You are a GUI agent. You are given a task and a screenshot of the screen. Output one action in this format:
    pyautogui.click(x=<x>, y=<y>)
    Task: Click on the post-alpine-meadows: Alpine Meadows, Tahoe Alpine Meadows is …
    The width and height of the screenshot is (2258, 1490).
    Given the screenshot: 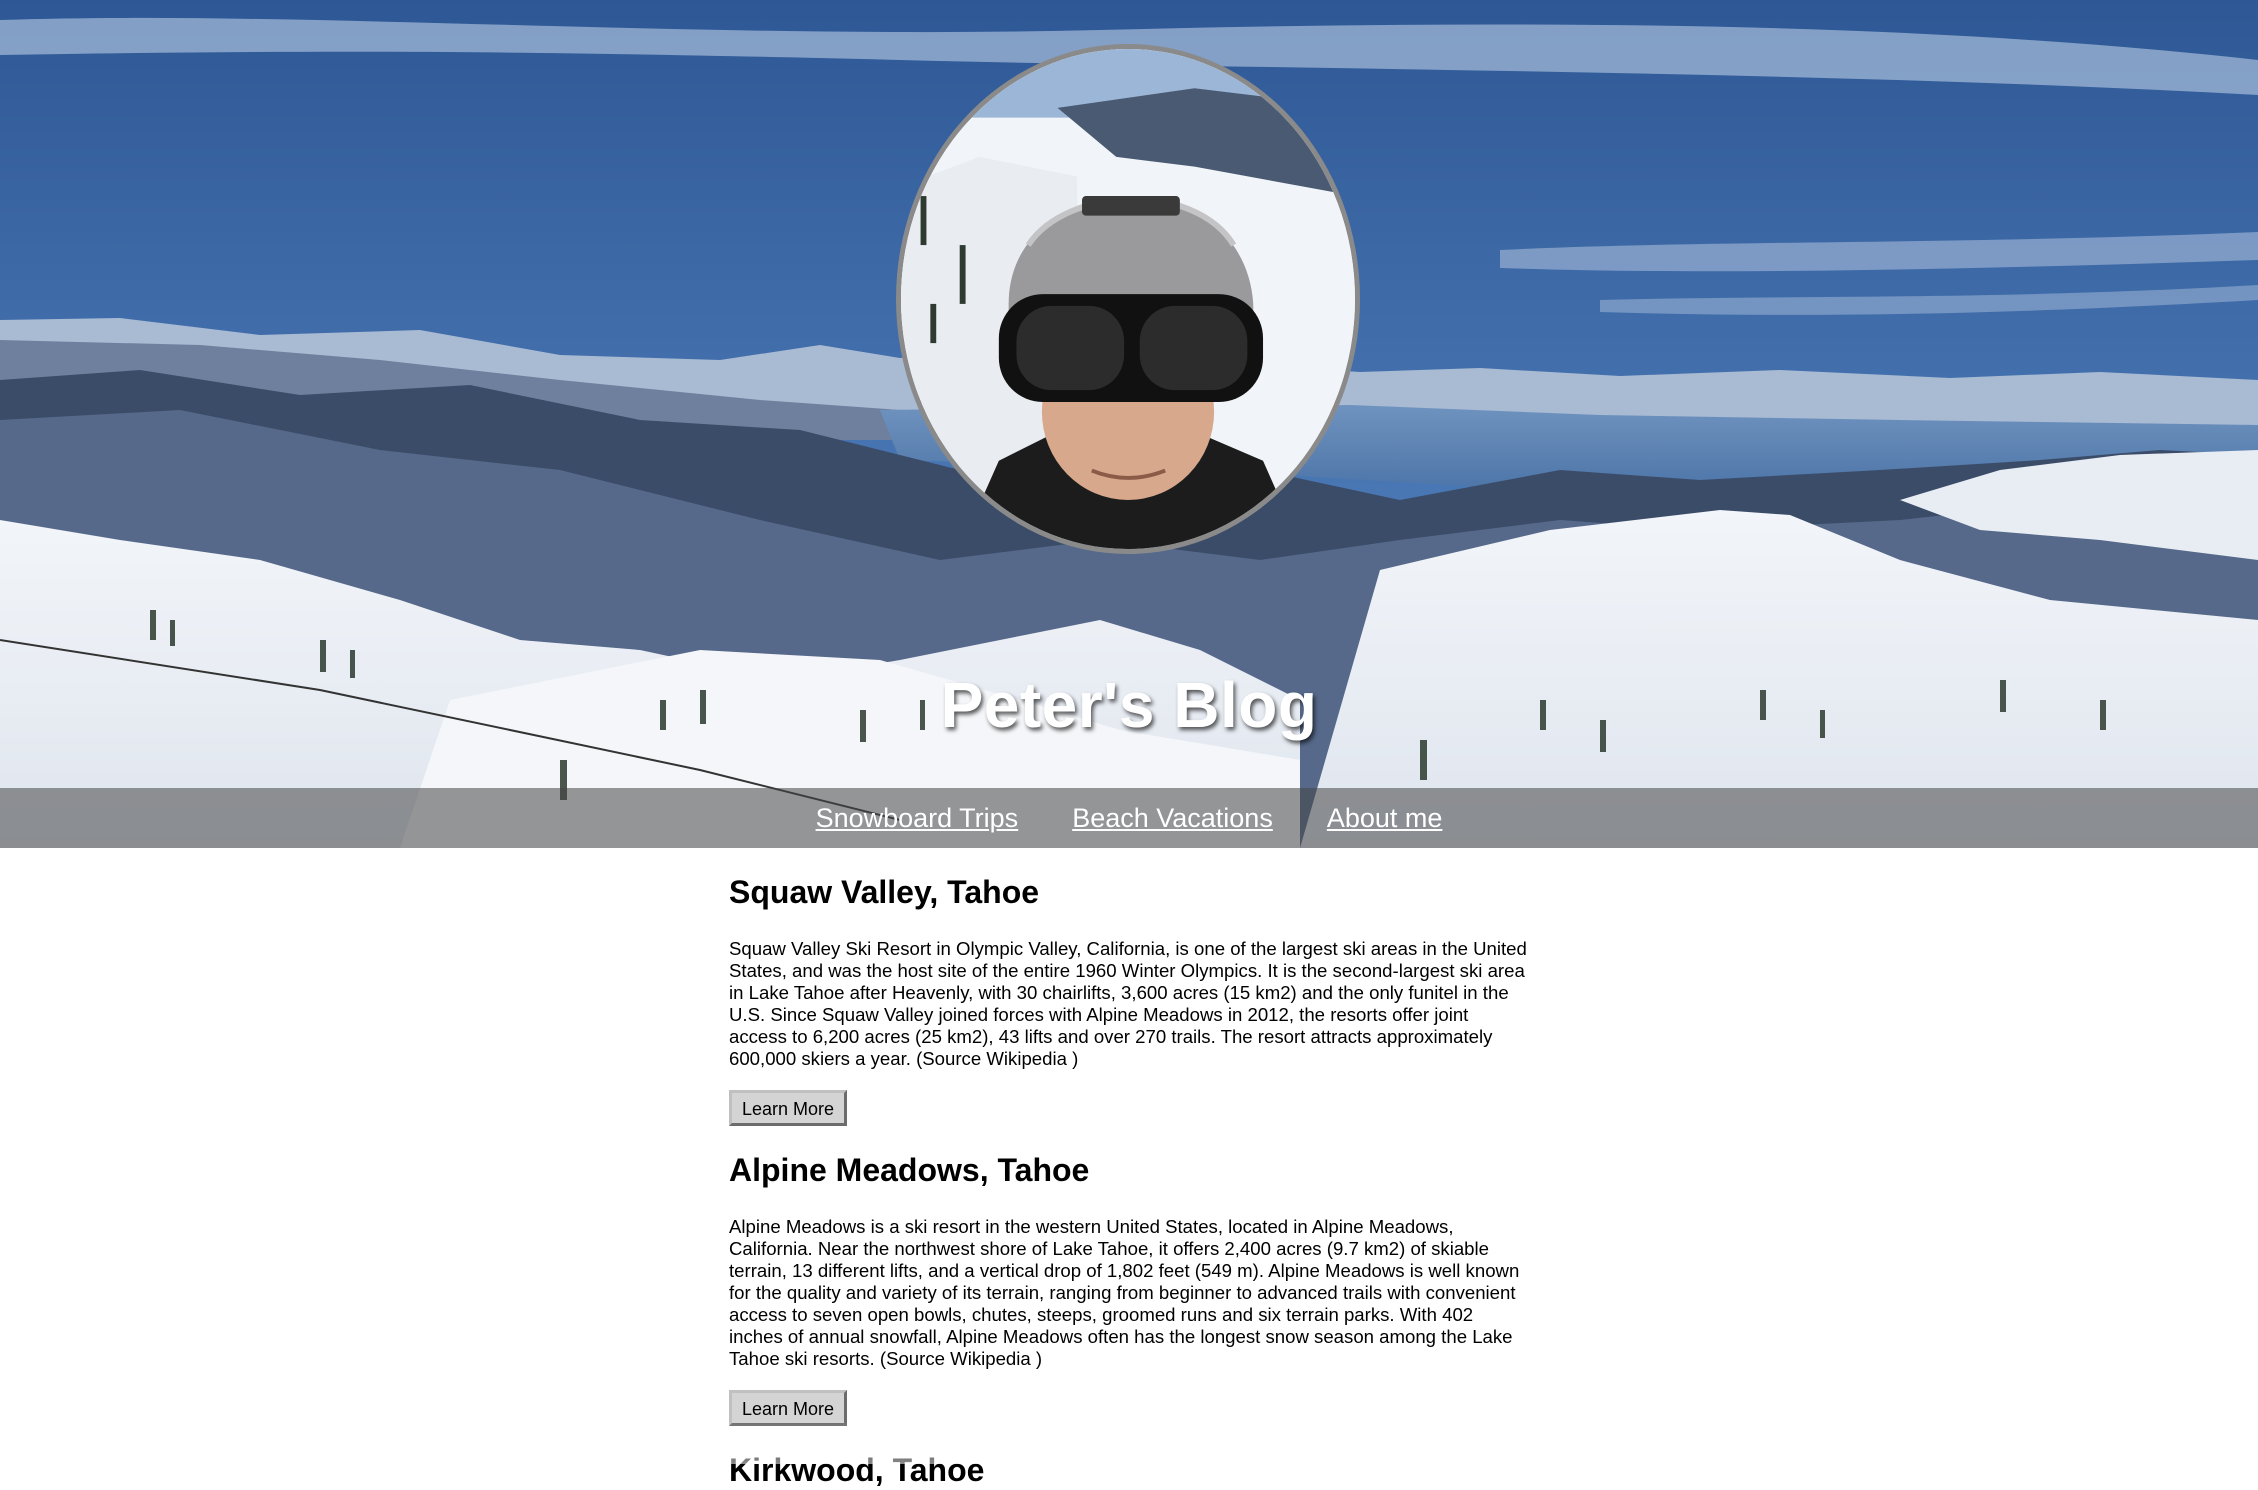 What is the action you would take?
    pyautogui.click(x=1129, y=1288)
    